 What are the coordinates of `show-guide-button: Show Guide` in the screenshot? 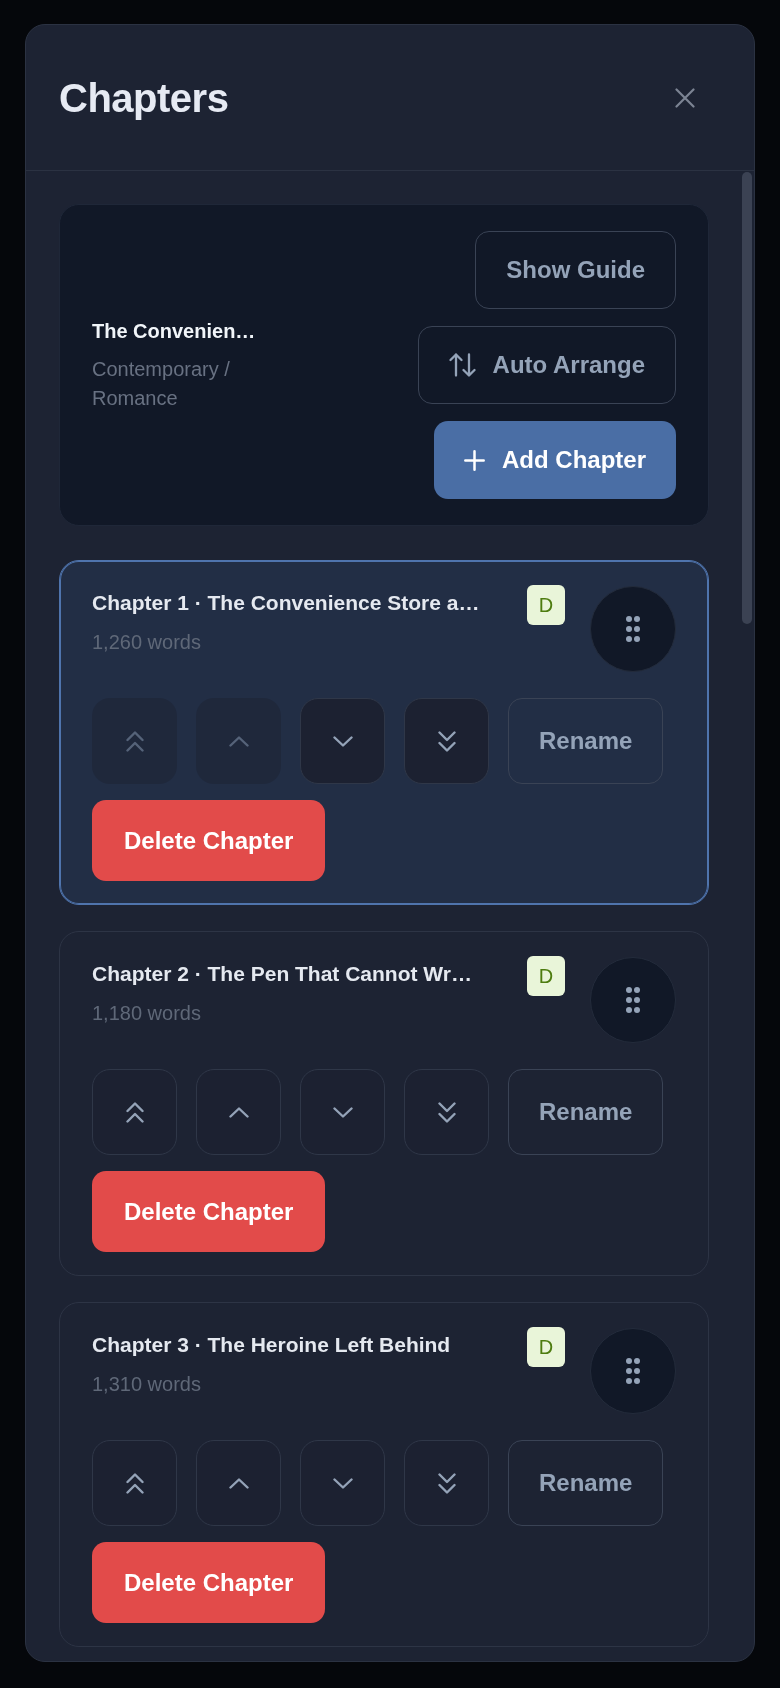 It's located at (575, 270).